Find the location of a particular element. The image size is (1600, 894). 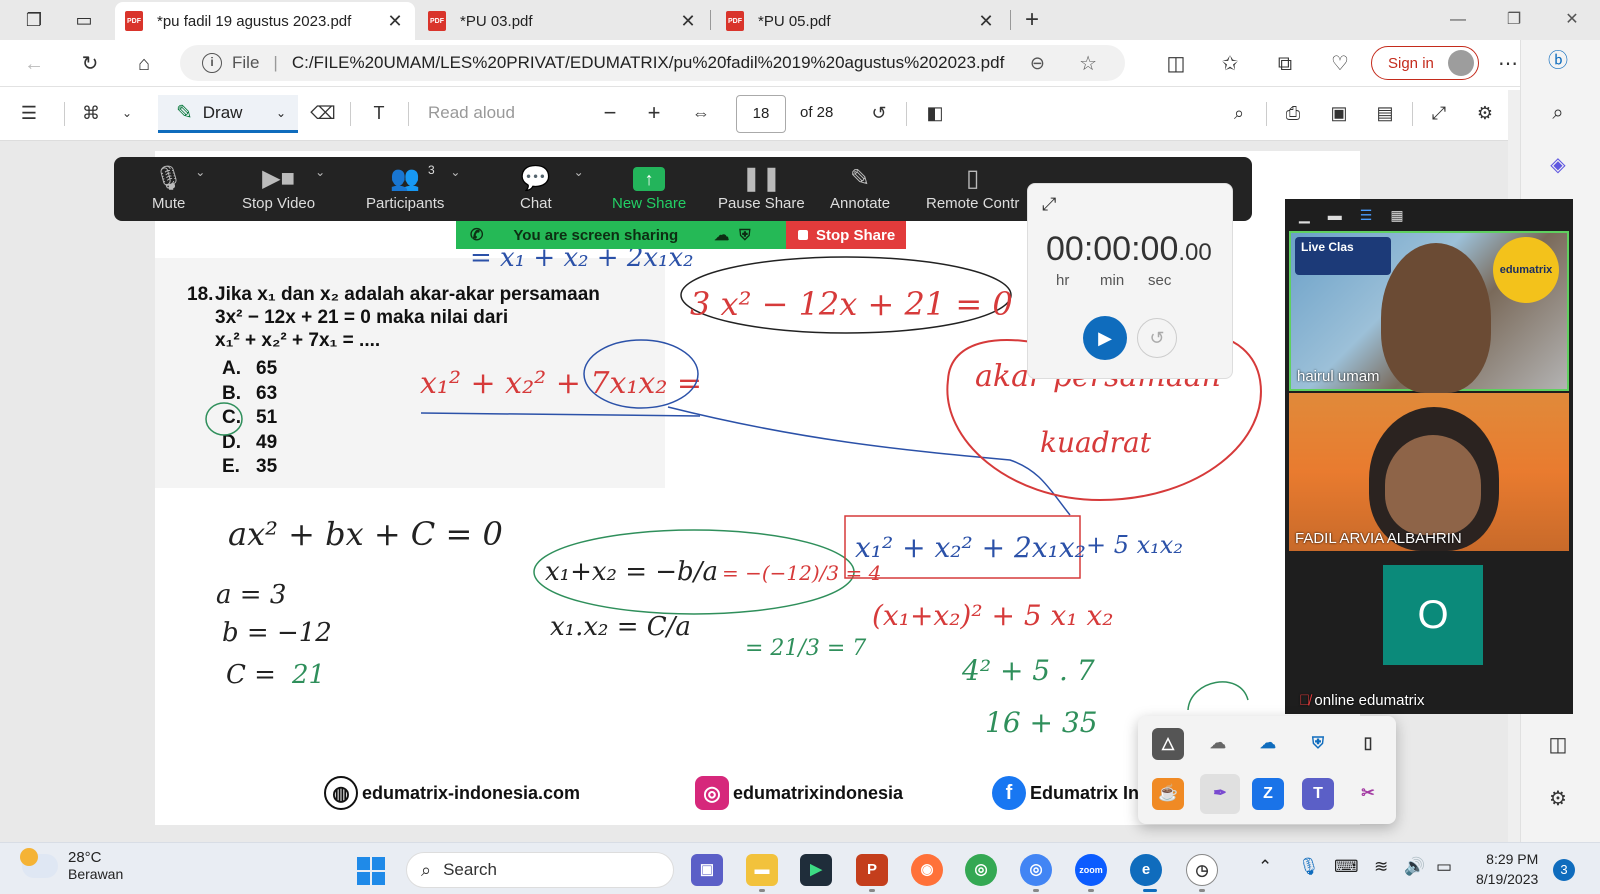

app-green-arrow-icon: ▶ is located at coordinates (816, 870).